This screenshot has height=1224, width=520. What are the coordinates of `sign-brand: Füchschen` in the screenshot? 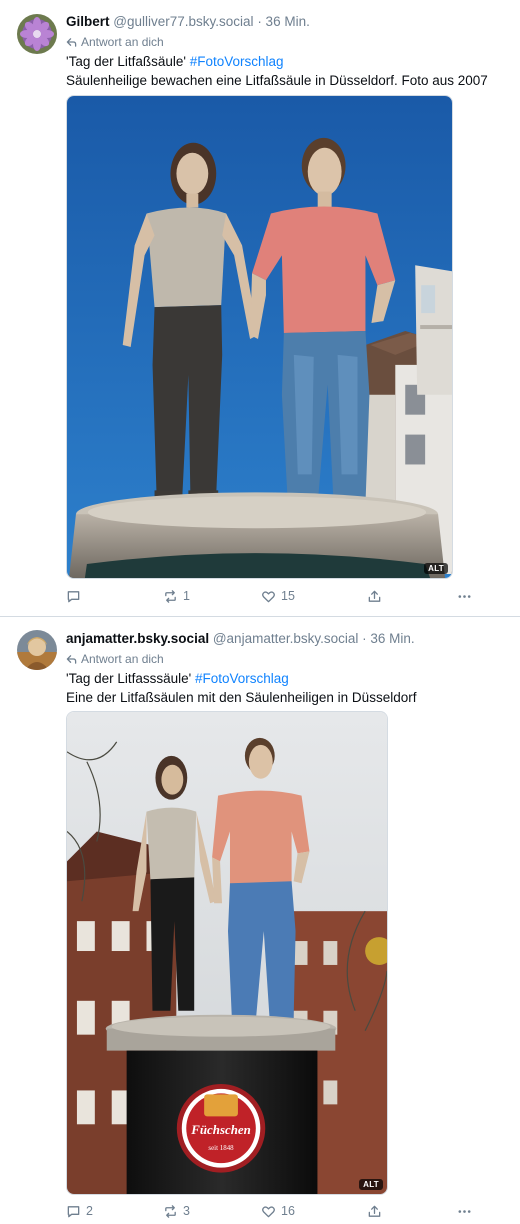 It's located at (220, 1129).